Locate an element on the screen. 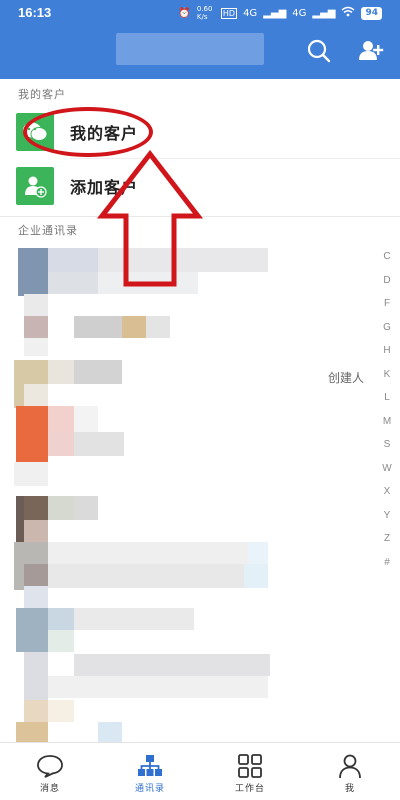 This screenshot has height=800, width=400. alpha-index-item: M is located at coordinates (387, 422).